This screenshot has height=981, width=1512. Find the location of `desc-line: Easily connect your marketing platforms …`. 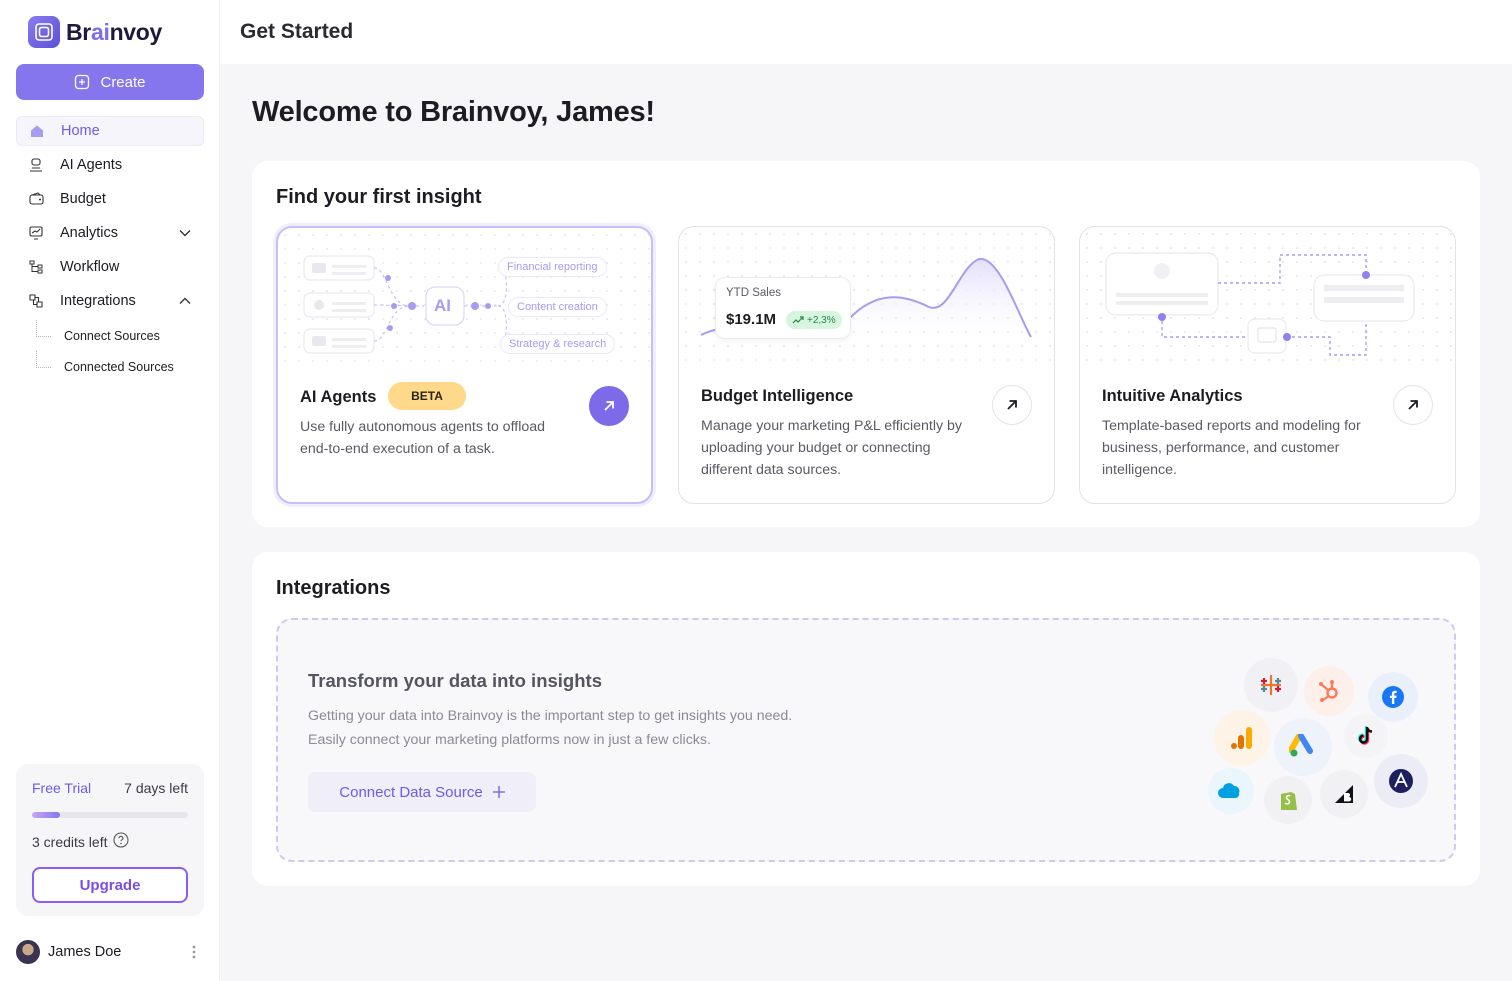

desc-line: Easily connect your marketing platforms … is located at coordinates (509, 740).